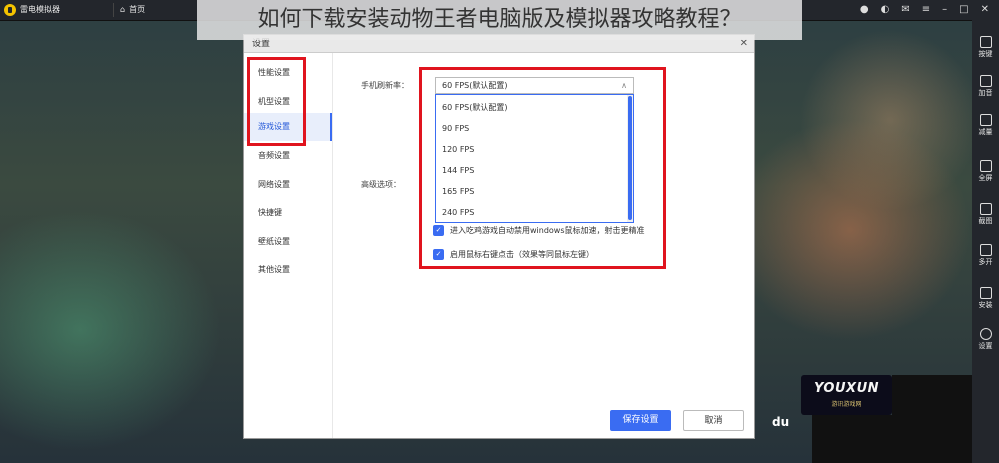 This screenshot has width=999, height=463. I want to click on checkbox-row-mouse-accel: ✓ 进入吃鸡游戏自动禁用windows鼠标加速，射击更精准, so click(539, 230).